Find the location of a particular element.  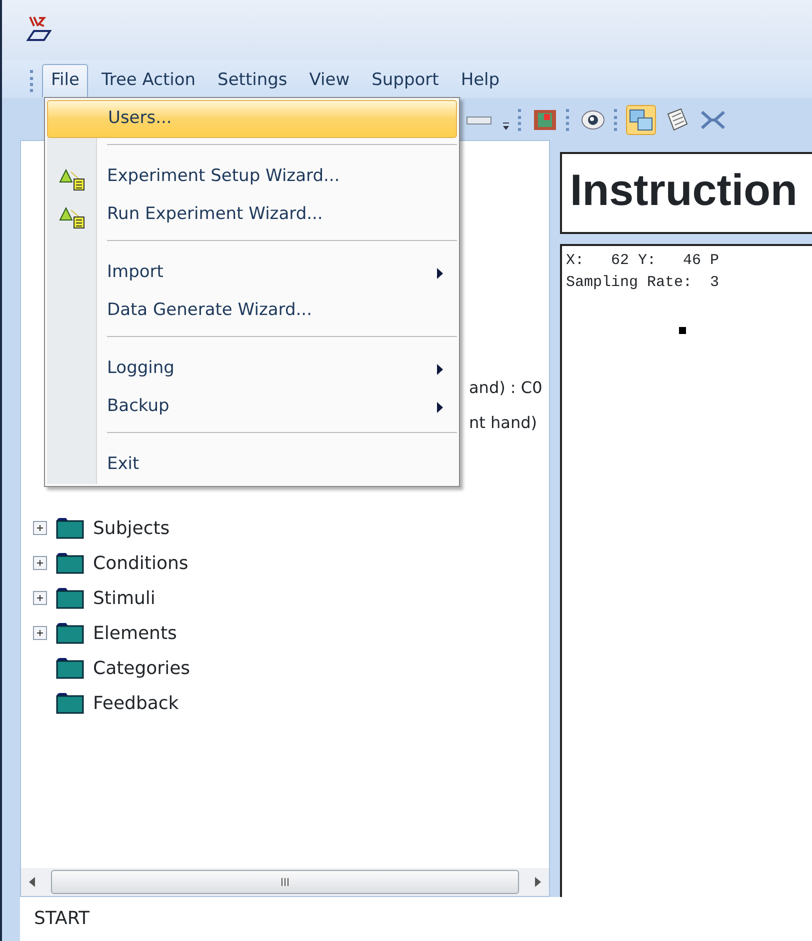

menu-item: Support is located at coordinates (405, 81).